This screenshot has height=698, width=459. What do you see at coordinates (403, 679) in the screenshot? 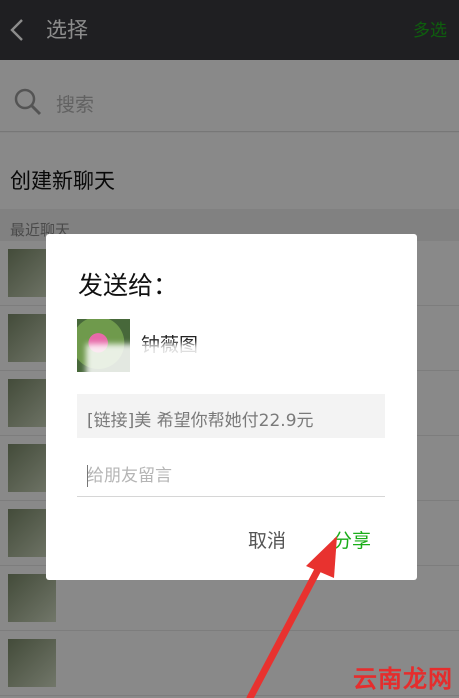
I see `watermark-logo: 云南龙网` at bounding box center [403, 679].